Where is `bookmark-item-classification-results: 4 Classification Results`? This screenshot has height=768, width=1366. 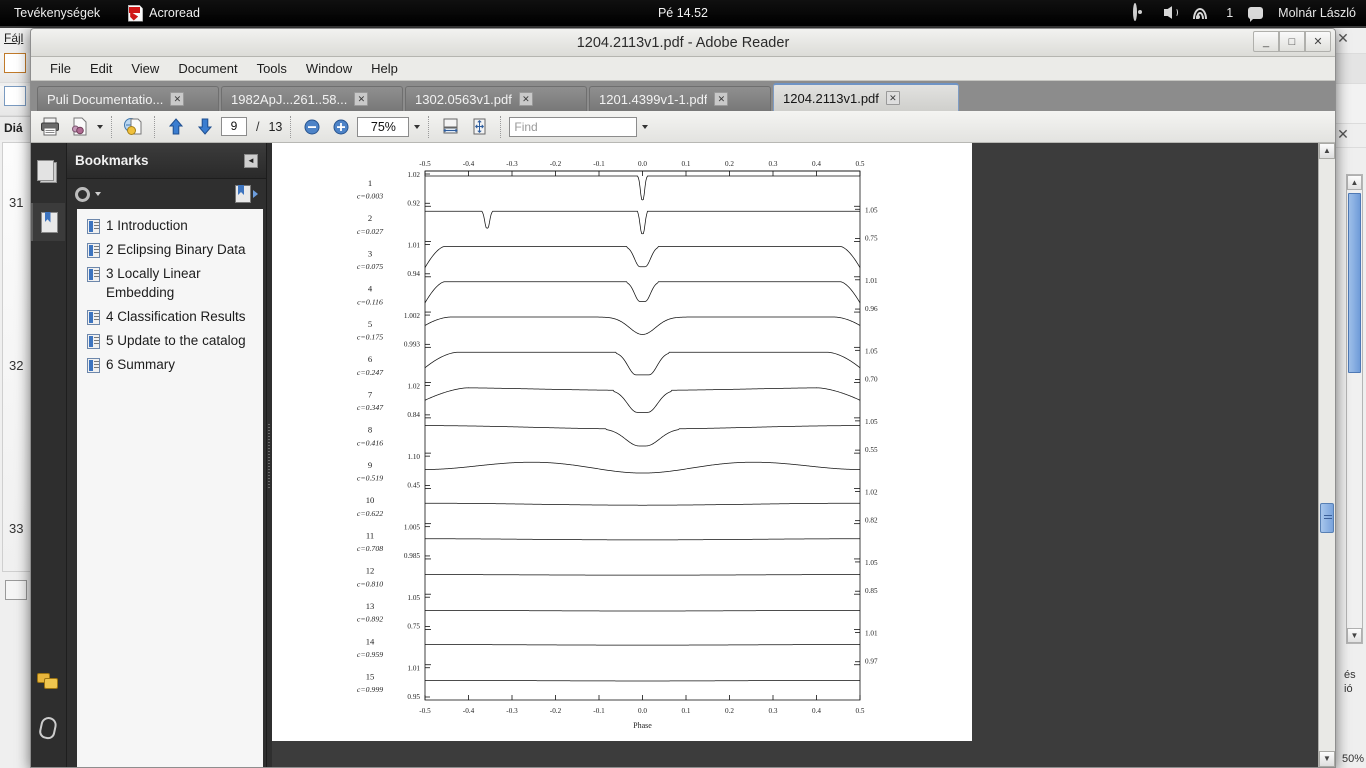 bookmark-item-classification-results: 4 Classification Results is located at coordinates (170, 318).